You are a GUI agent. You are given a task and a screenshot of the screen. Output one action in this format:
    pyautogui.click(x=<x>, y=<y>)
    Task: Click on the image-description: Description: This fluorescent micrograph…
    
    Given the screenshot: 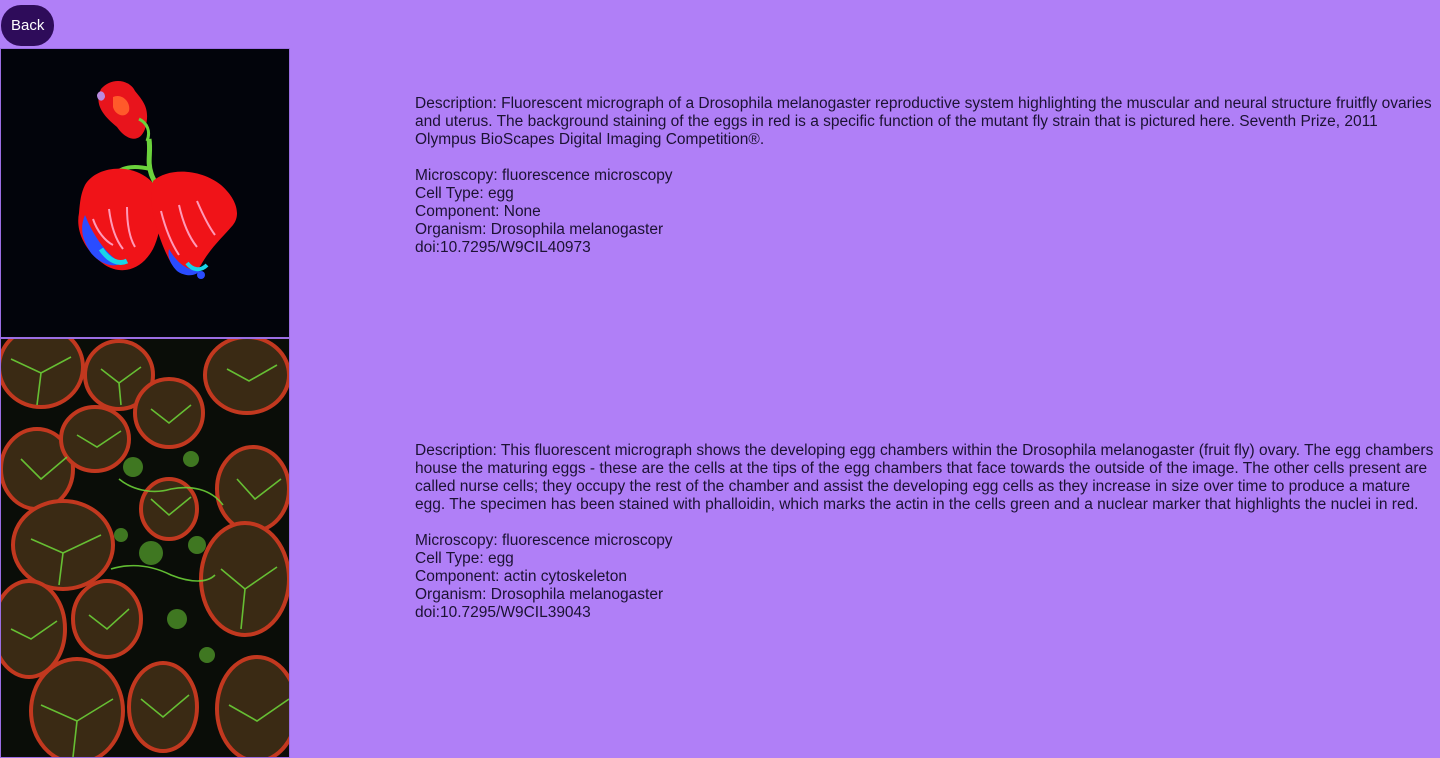 What is the action you would take?
    pyautogui.click(x=924, y=477)
    